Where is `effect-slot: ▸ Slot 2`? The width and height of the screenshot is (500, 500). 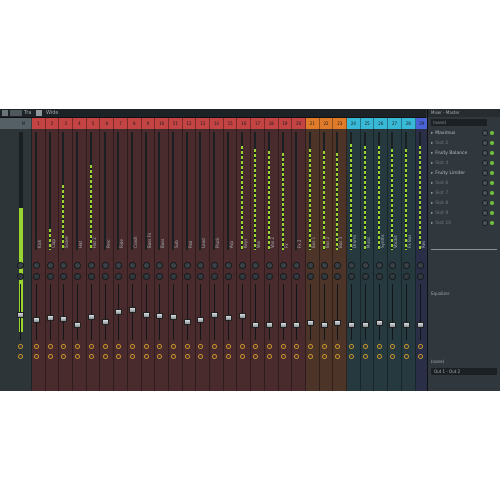
effect-slot: ▸ Slot 2 is located at coordinates (464, 143).